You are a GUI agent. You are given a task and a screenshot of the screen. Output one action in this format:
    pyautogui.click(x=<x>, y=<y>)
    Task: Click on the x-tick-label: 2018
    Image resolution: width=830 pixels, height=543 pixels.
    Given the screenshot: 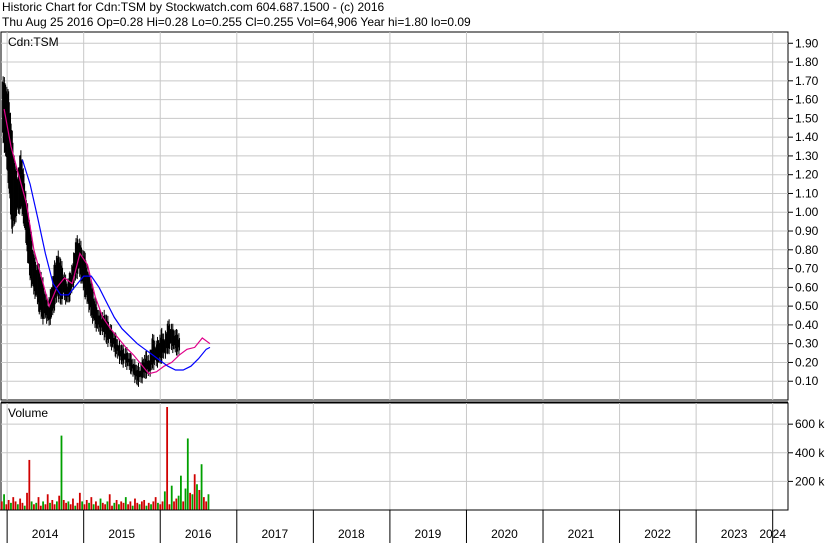 What is the action you would take?
    pyautogui.click(x=351, y=534)
    